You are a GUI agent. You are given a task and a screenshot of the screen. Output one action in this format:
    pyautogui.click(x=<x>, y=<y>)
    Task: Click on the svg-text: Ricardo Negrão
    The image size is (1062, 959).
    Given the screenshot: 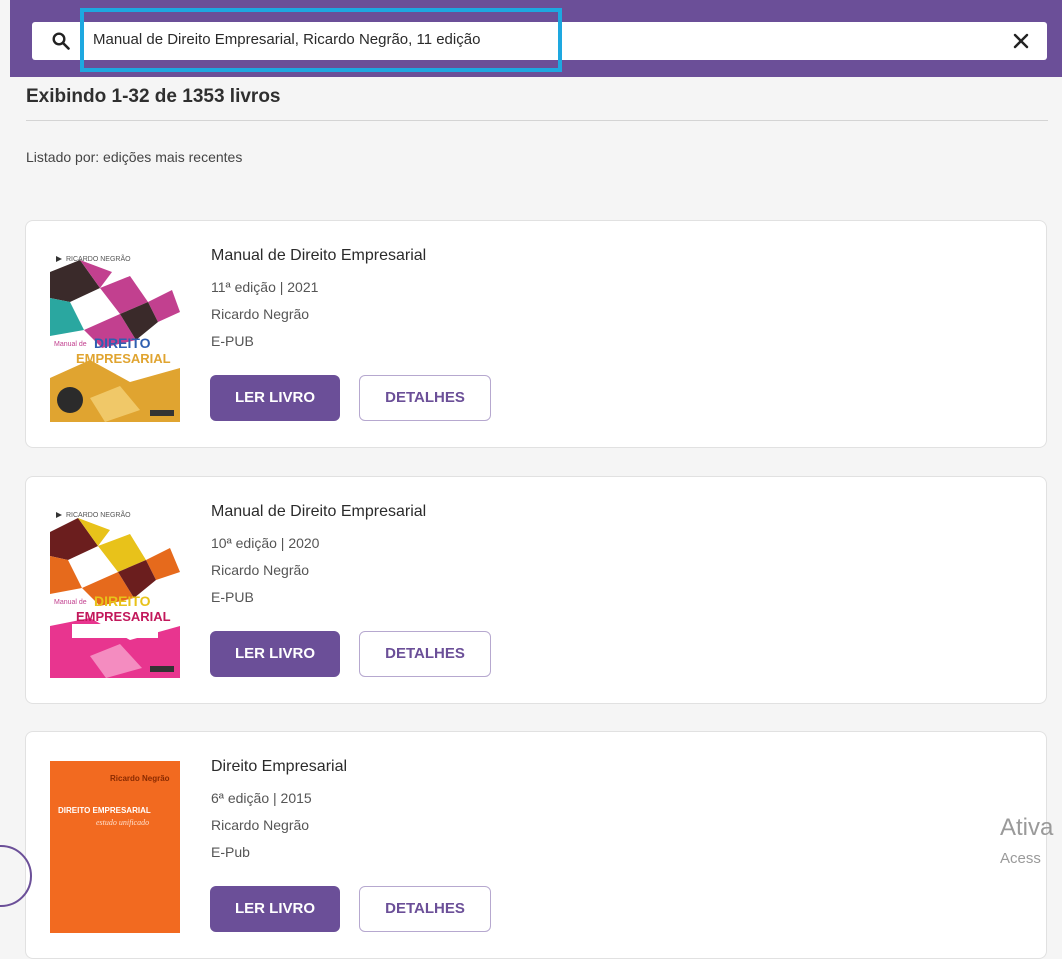 What is the action you would take?
    pyautogui.click(x=140, y=778)
    